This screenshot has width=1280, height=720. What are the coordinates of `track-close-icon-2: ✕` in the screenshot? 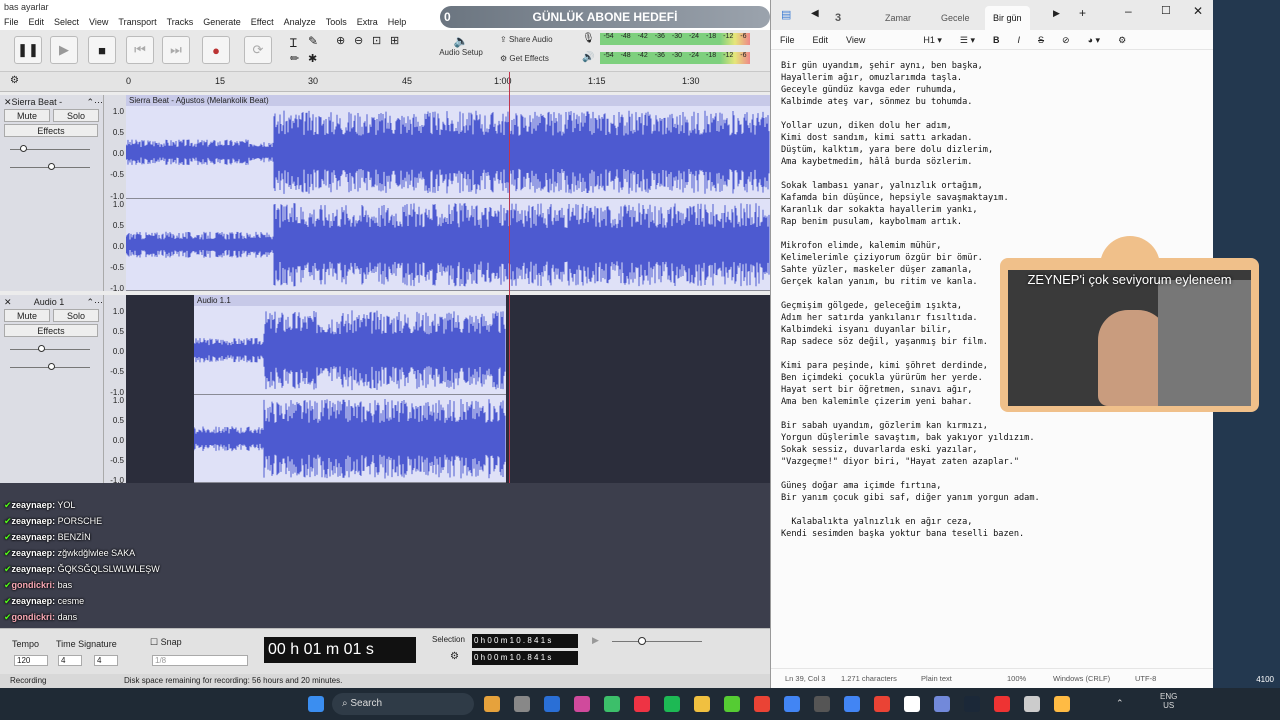 It's located at (8, 302).